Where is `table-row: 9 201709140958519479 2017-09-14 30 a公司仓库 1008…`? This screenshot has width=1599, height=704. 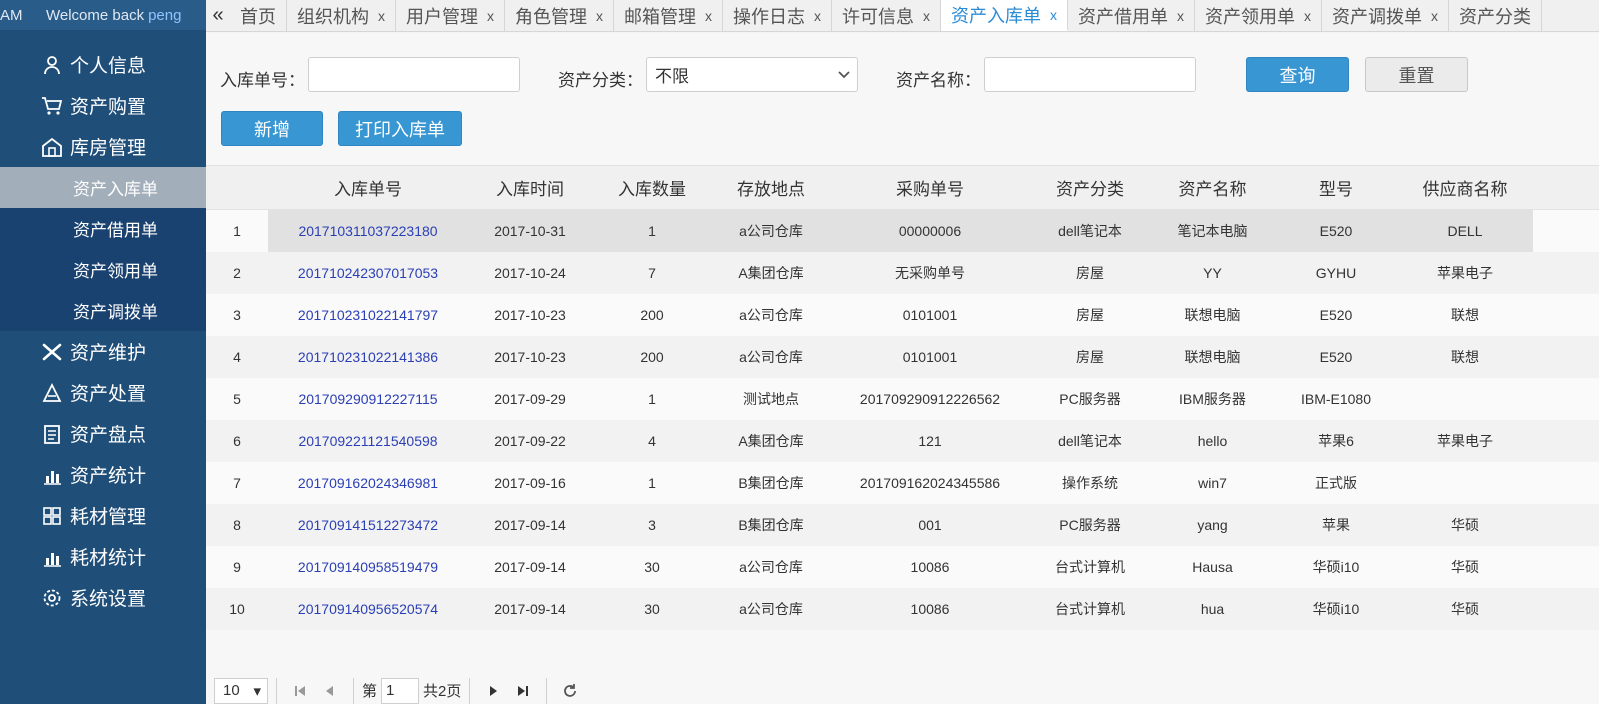
table-row: 9 201709140958519479 2017-09-14 30 a公司仓库 1008… is located at coordinates (902, 567).